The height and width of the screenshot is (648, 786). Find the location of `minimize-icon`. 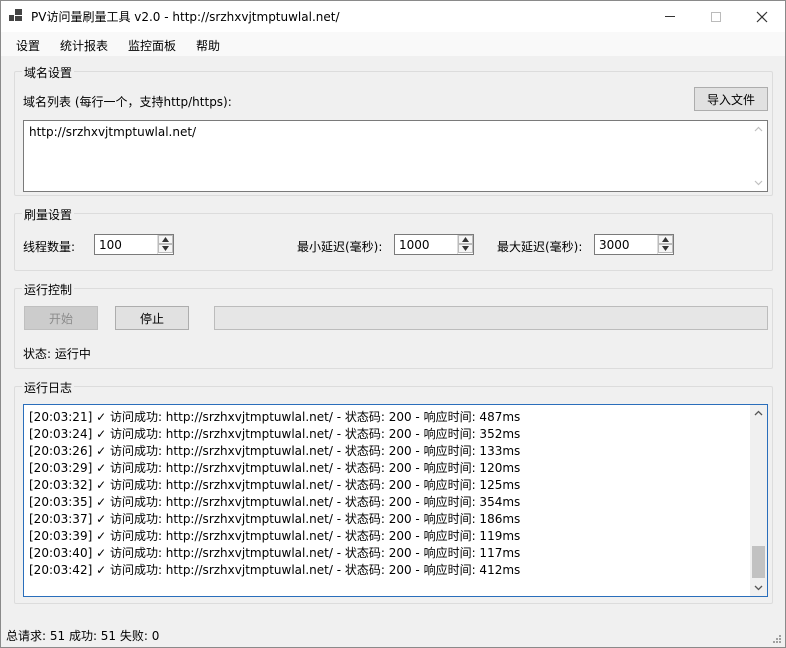

minimize-icon is located at coordinates (670, 16).